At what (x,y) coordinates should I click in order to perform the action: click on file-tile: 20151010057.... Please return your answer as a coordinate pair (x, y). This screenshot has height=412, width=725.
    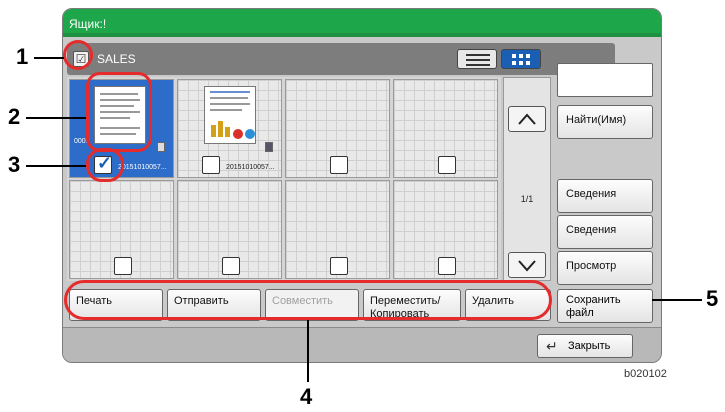
    Looking at the image, I should click on (229, 128).